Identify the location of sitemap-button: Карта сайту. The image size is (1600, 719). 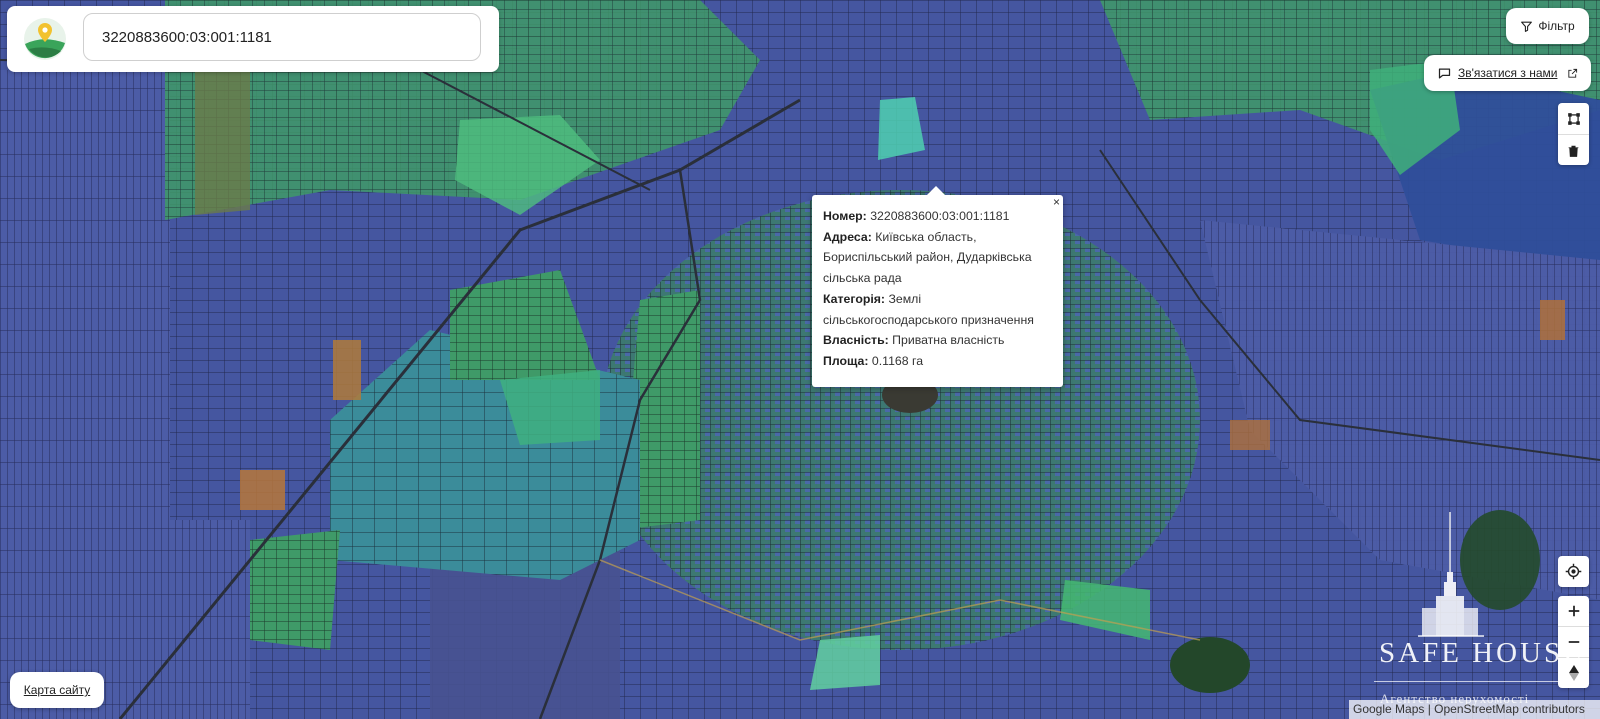
(57, 690).